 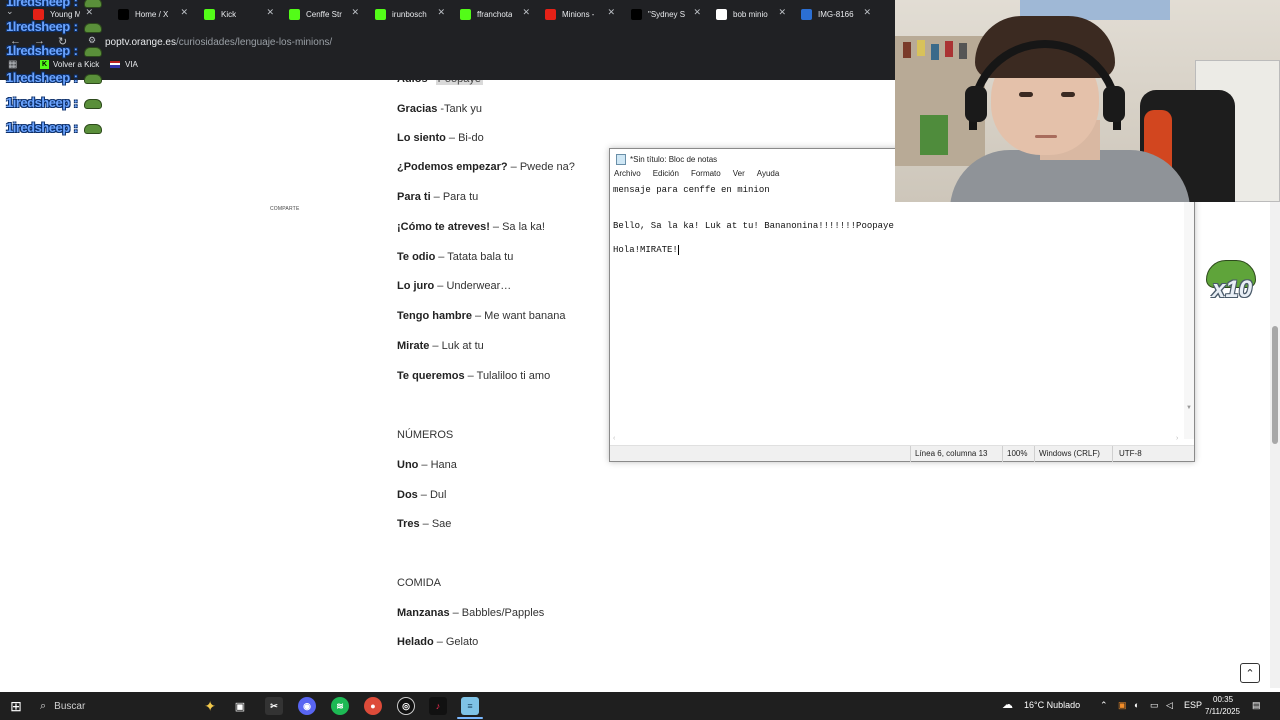 I want to click on bookmark-volver-a-kick: K Volver a Kick, so click(x=69, y=64).